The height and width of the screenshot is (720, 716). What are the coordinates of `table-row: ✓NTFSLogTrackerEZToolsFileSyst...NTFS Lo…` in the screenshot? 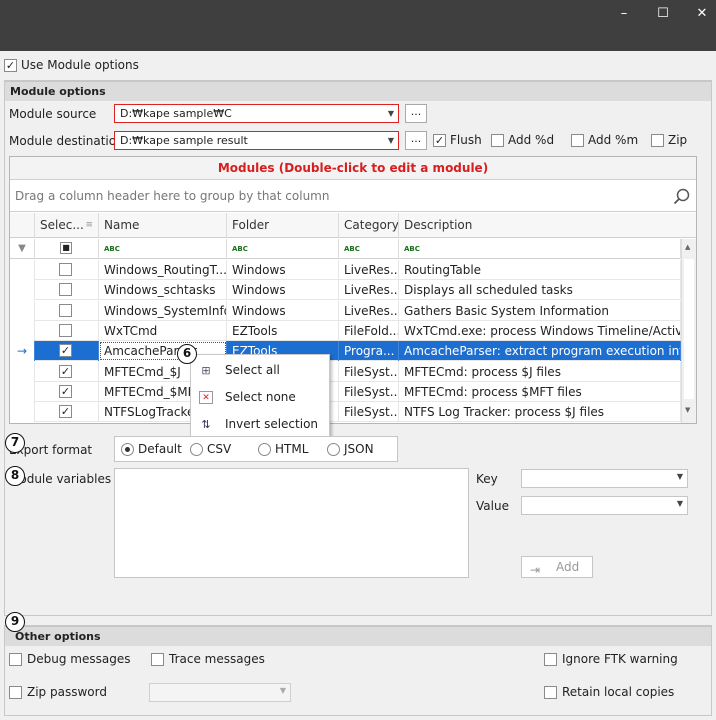 It's located at (345, 412).